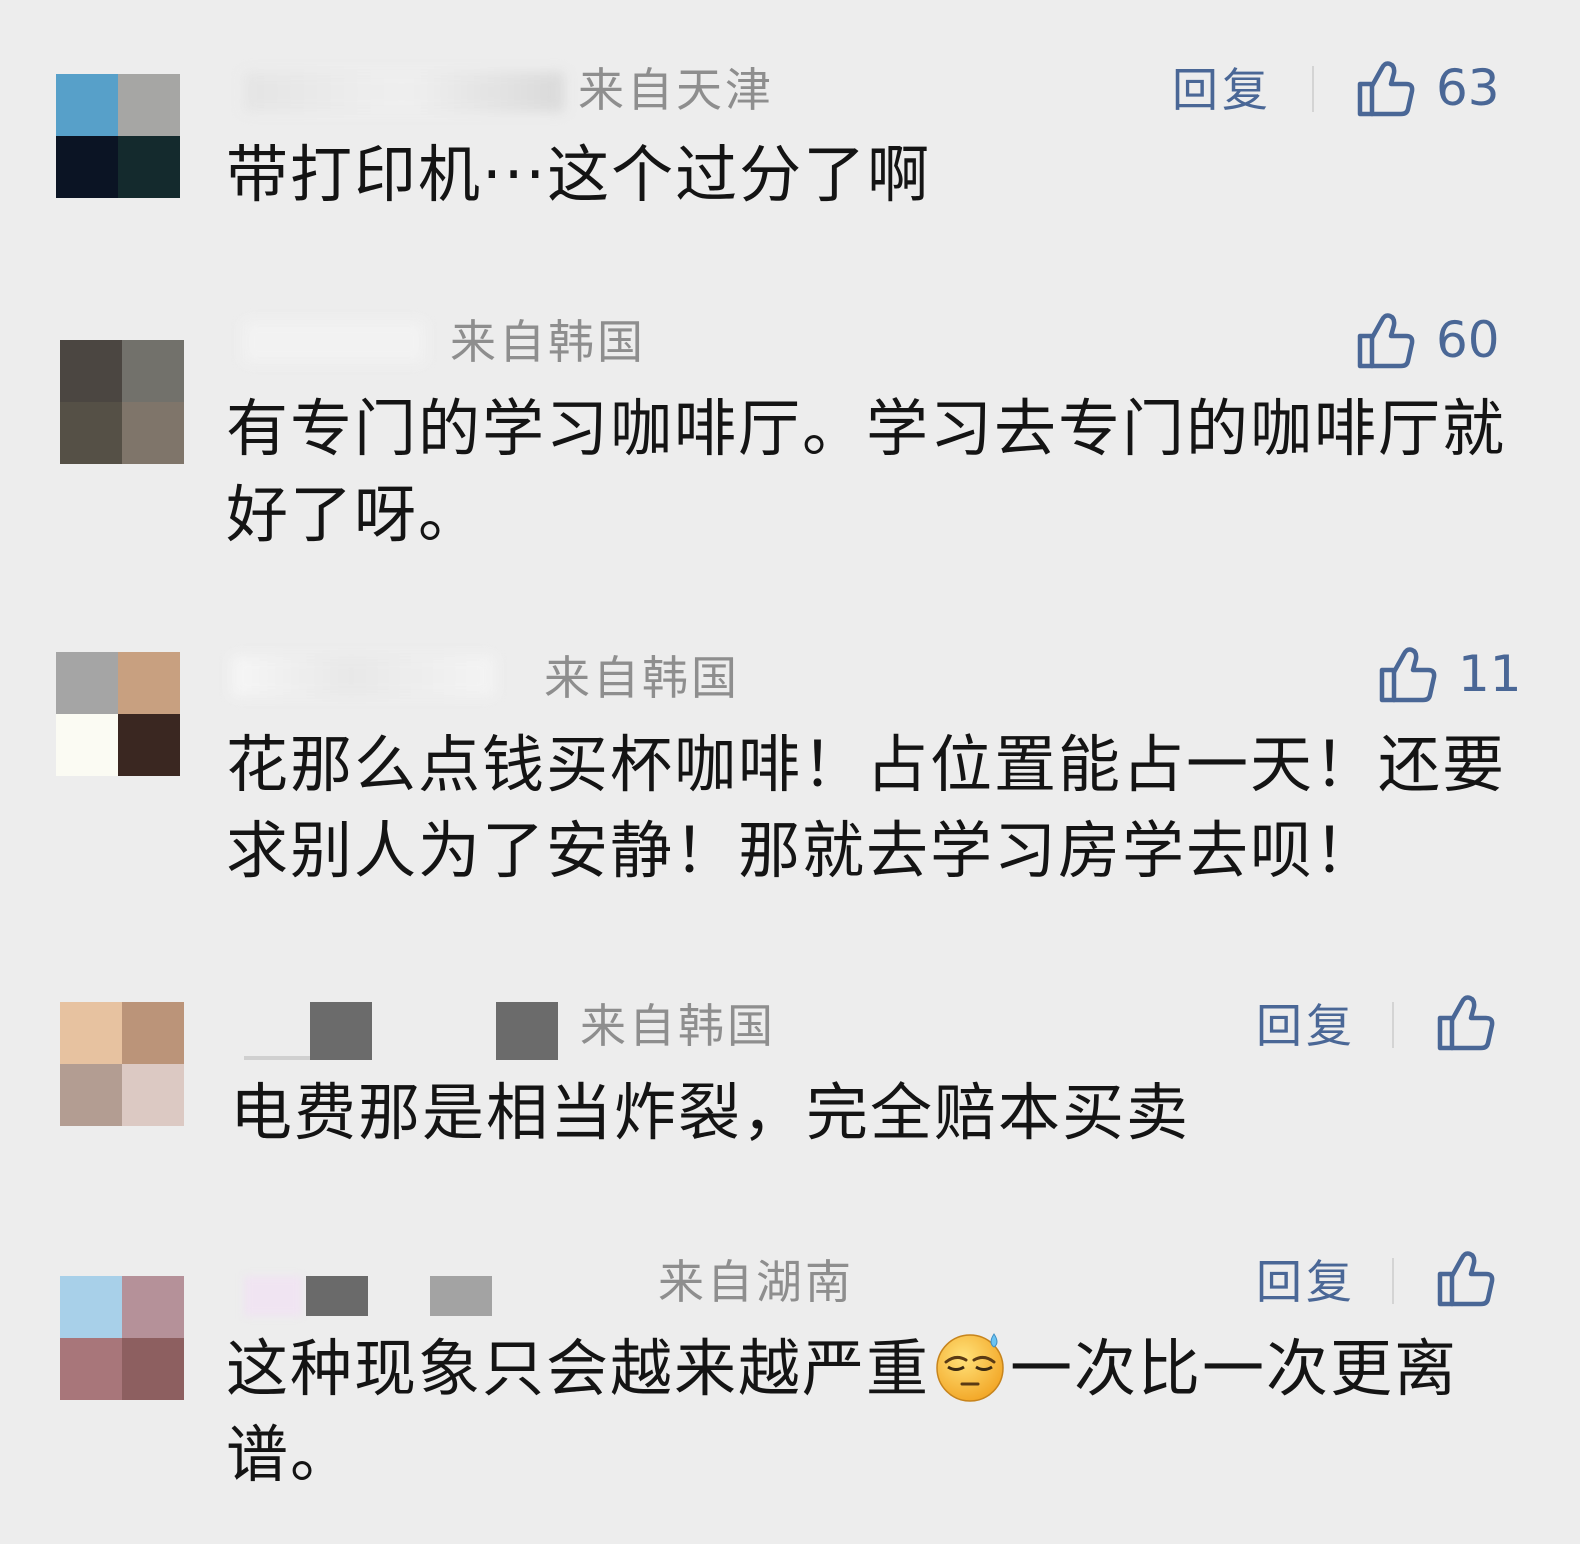 This screenshot has width=1580, height=1544. What do you see at coordinates (970, 1366) in the screenshot?
I see `sweat-smile-emoji-icon` at bounding box center [970, 1366].